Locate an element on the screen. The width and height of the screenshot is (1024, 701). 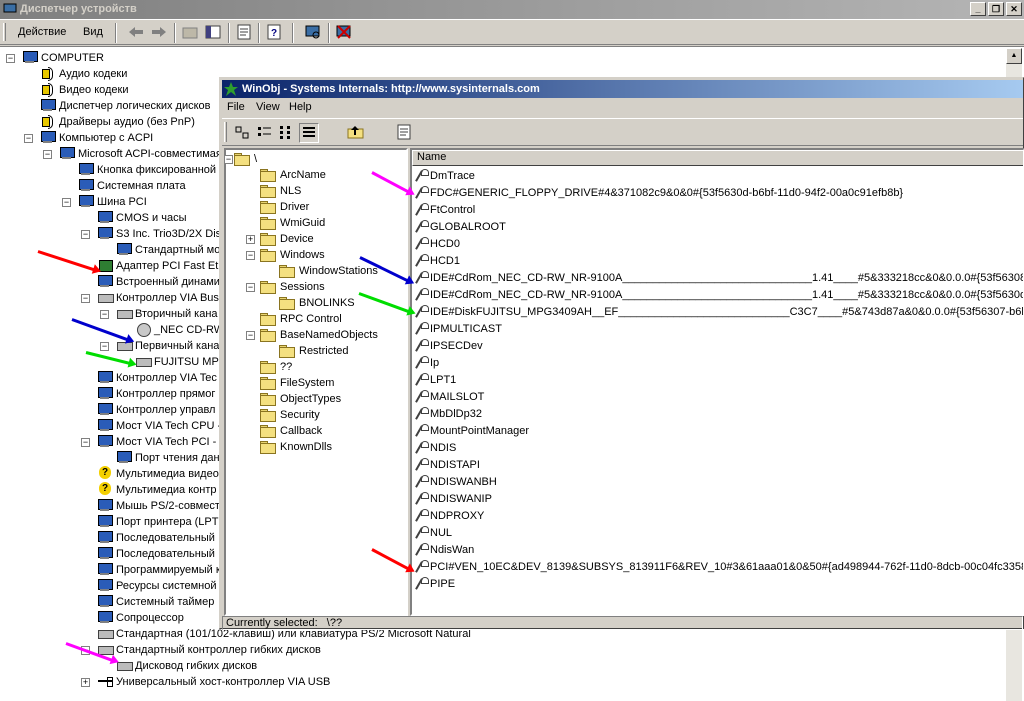
device-tree-item: CMOS и часы is located at coordinates (142, 218).